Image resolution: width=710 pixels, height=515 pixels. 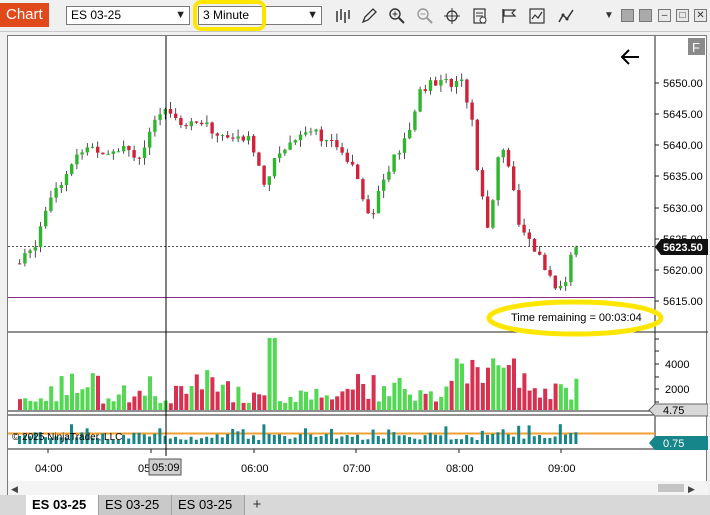 I want to click on tab-es-03-25-3: ES 03-25, so click(x=208, y=505).